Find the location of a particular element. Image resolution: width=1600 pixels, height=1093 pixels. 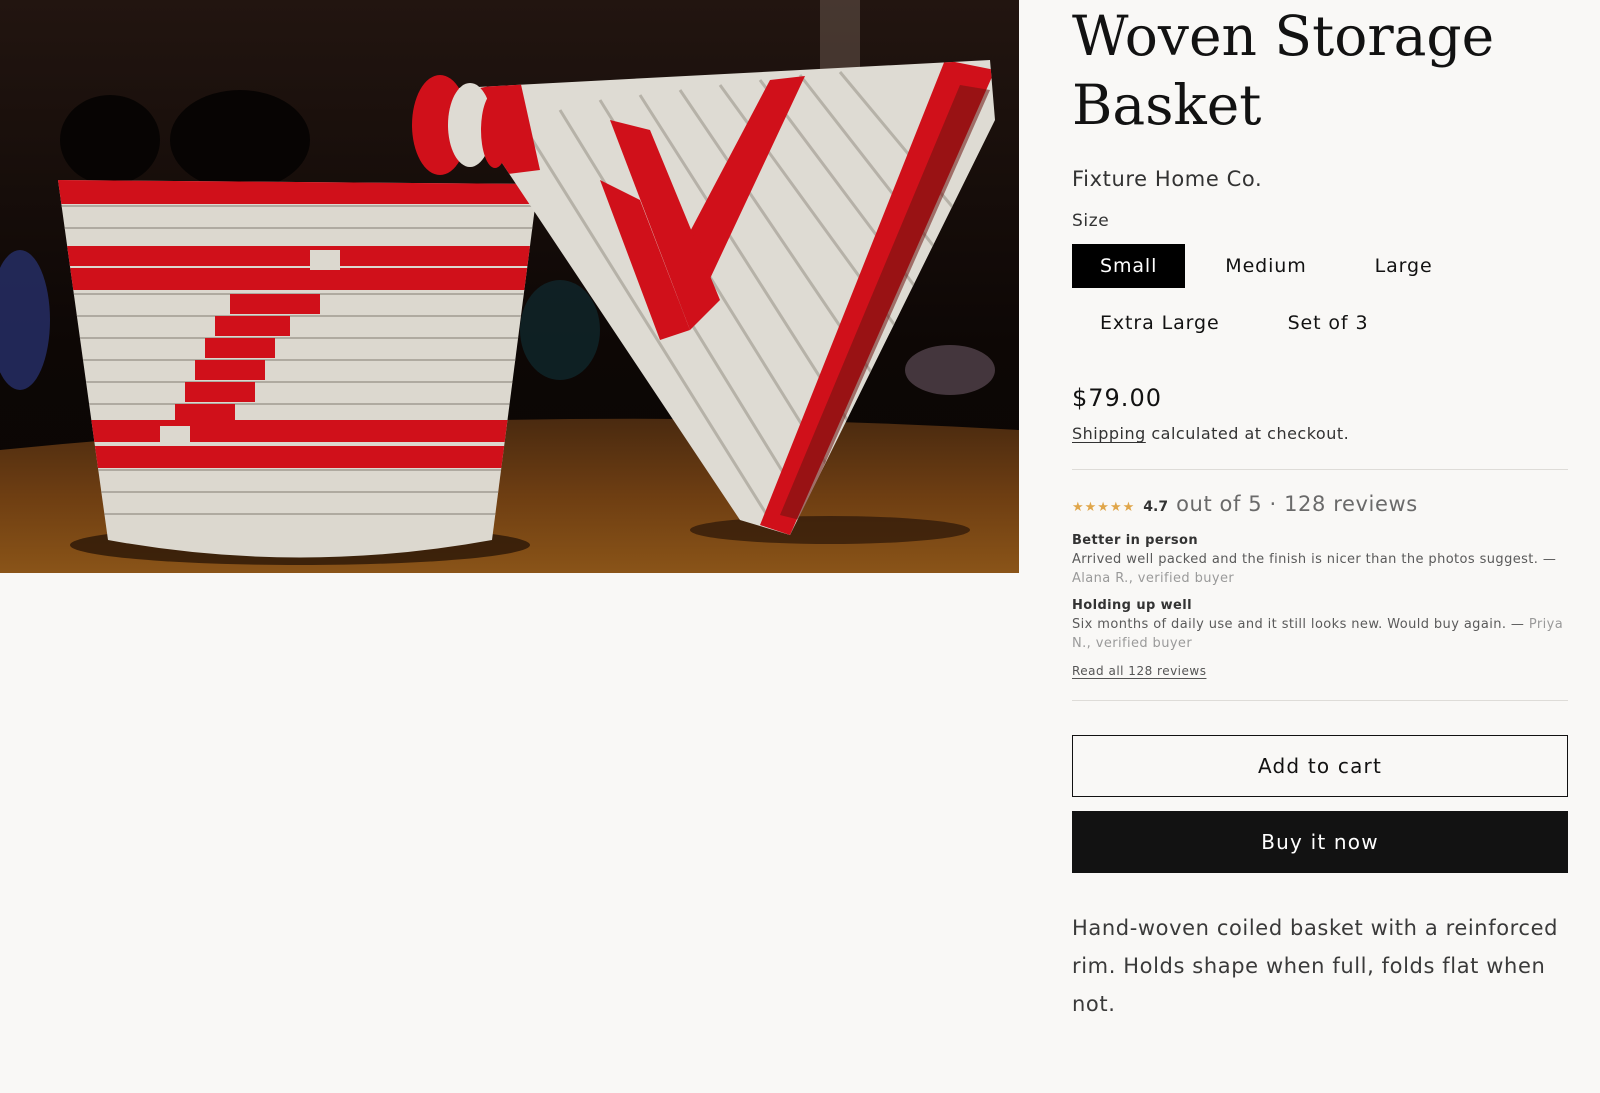

size-option-set-of-3: Set of 3 is located at coordinates (1328, 323).